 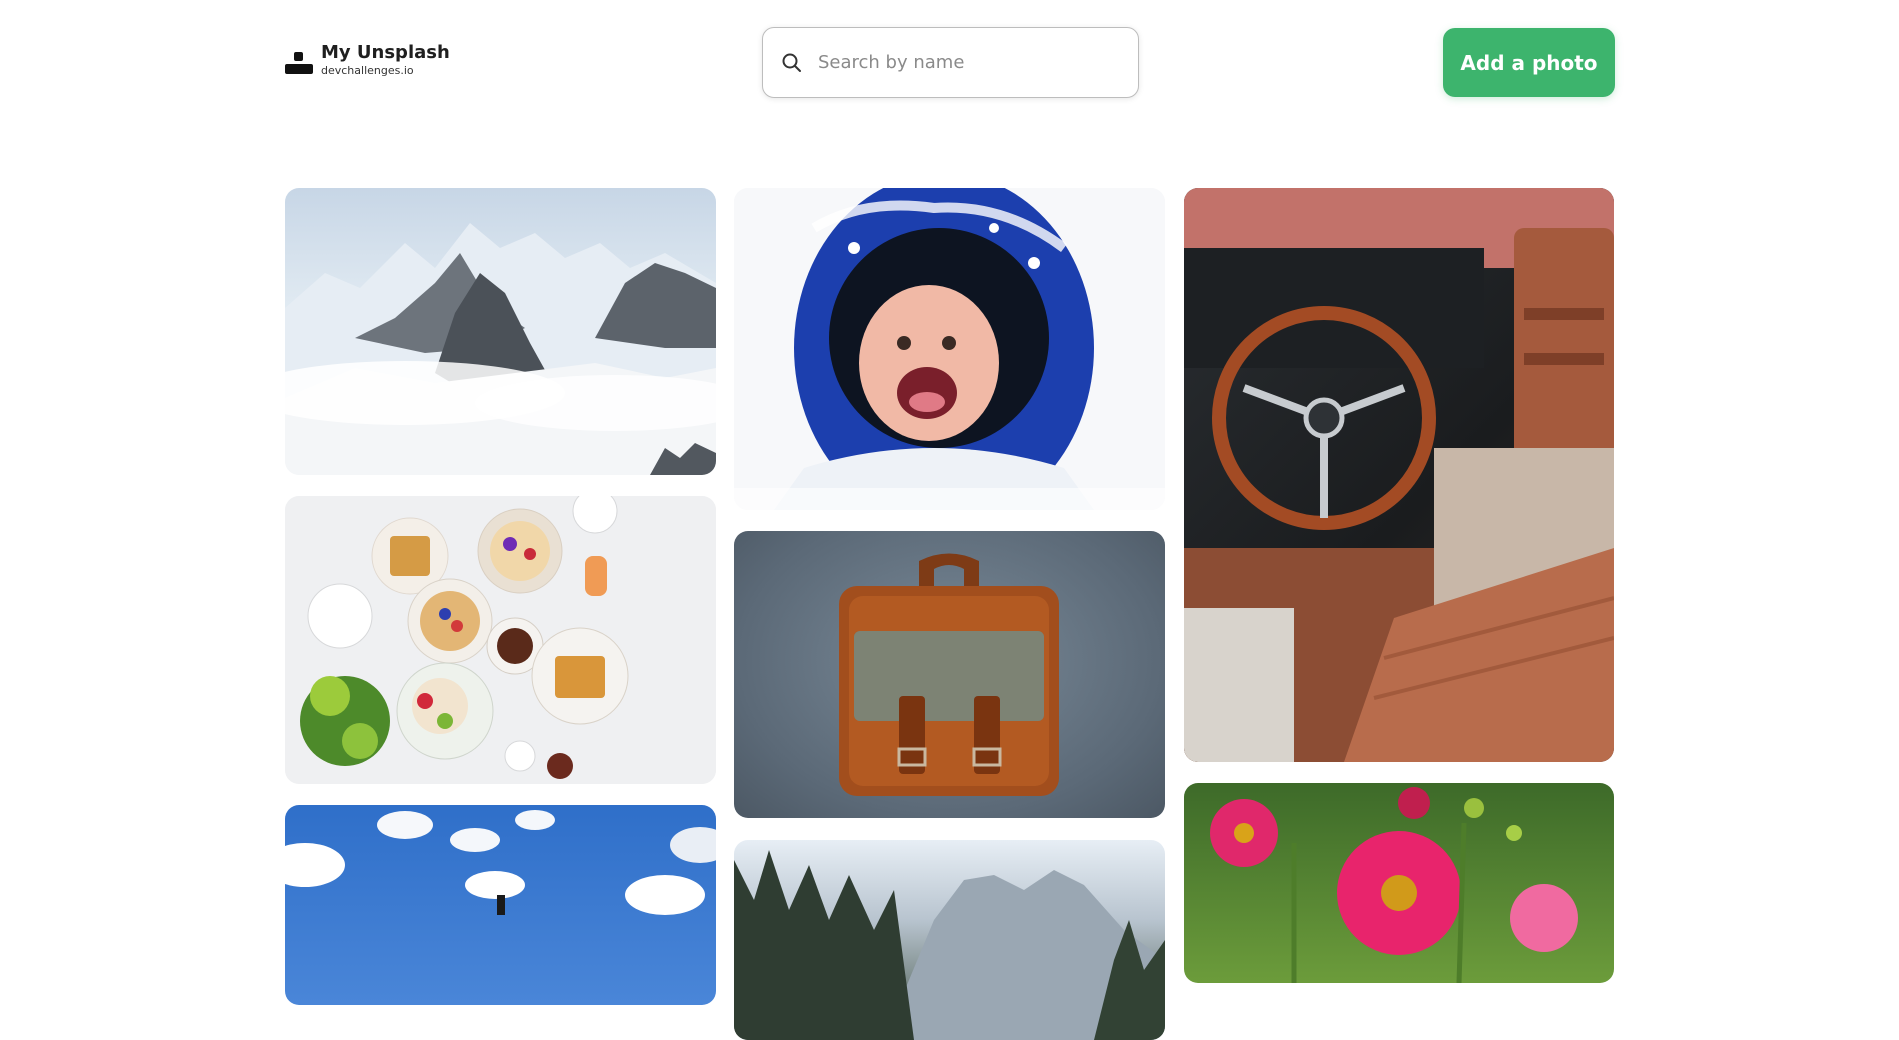 I want to click on photo-car-interior, so click(x=1399, y=475).